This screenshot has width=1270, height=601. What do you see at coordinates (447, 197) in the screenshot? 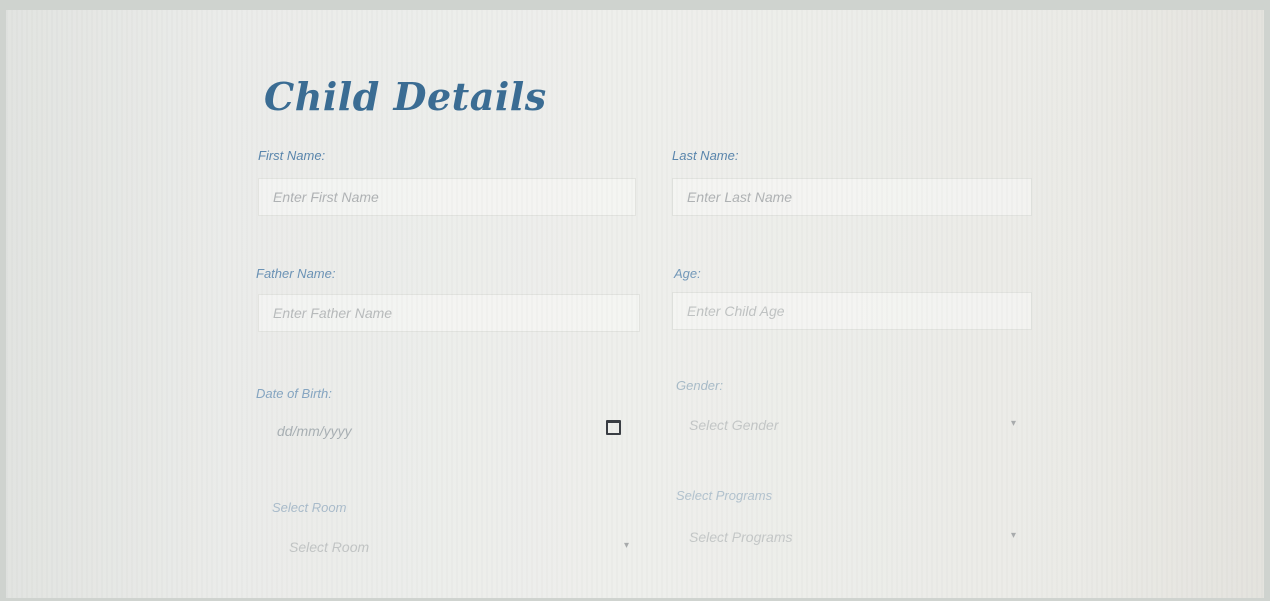
I see `first-name-input: Enter First Name` at bounding box center [447, 197].